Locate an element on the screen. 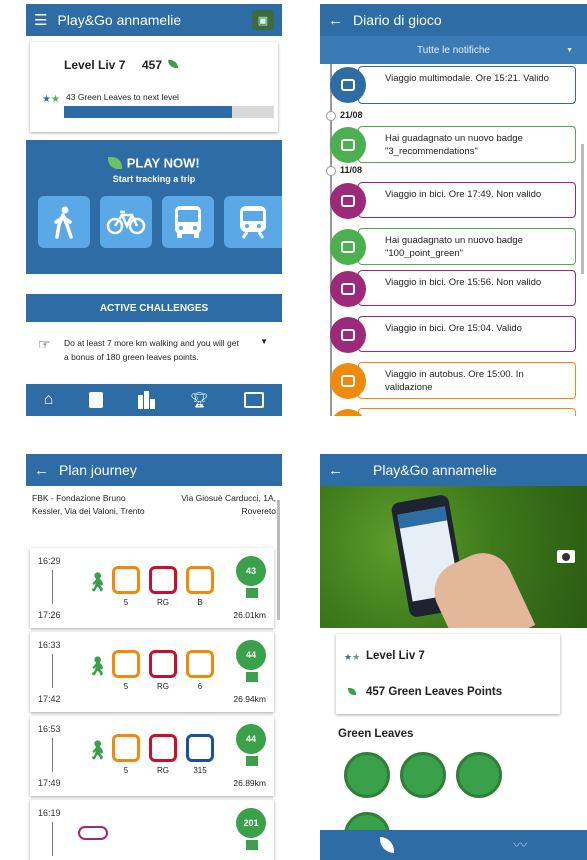  camera-icon is located at coordinates (566, 556).